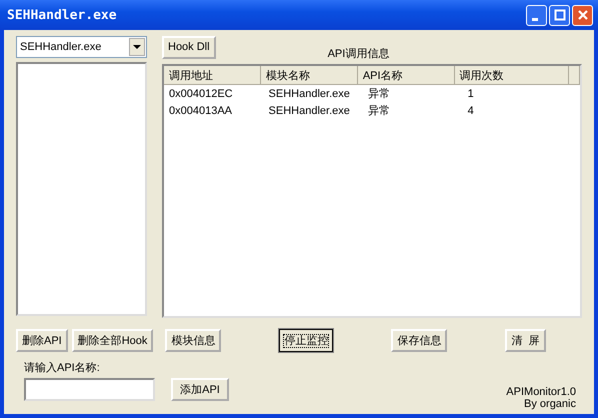 The image size is (598, 418). Describe the element at coordinates (470, 94) in the screenshot. I see `table-cell-text: 1` at that location.